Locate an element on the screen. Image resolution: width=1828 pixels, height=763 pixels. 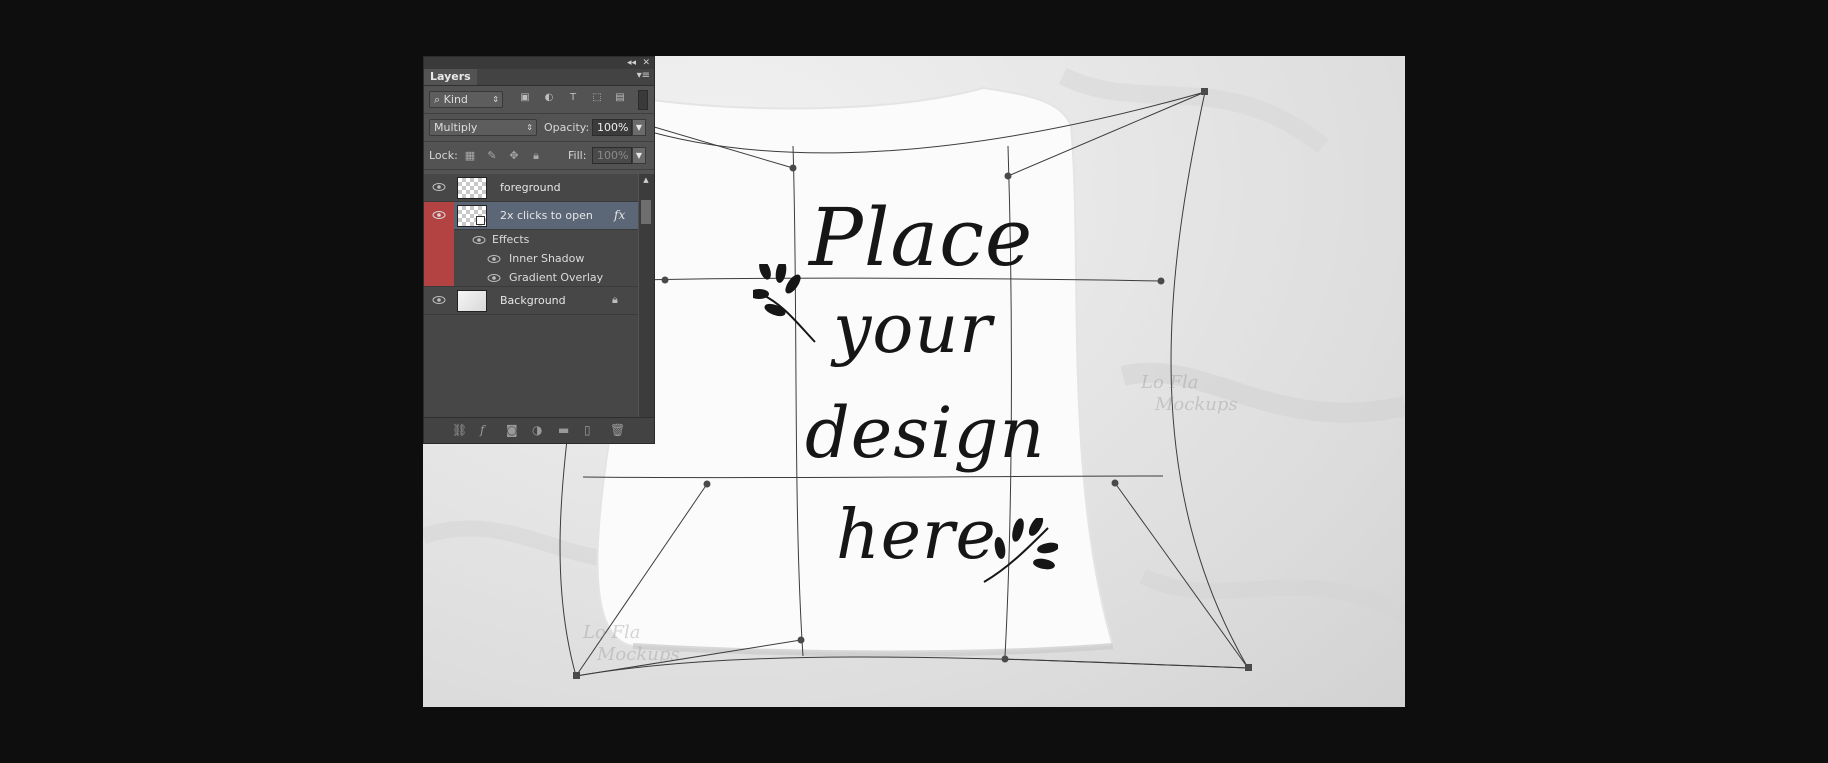
design-text-line-4: here is located at coordinates (916, 535).